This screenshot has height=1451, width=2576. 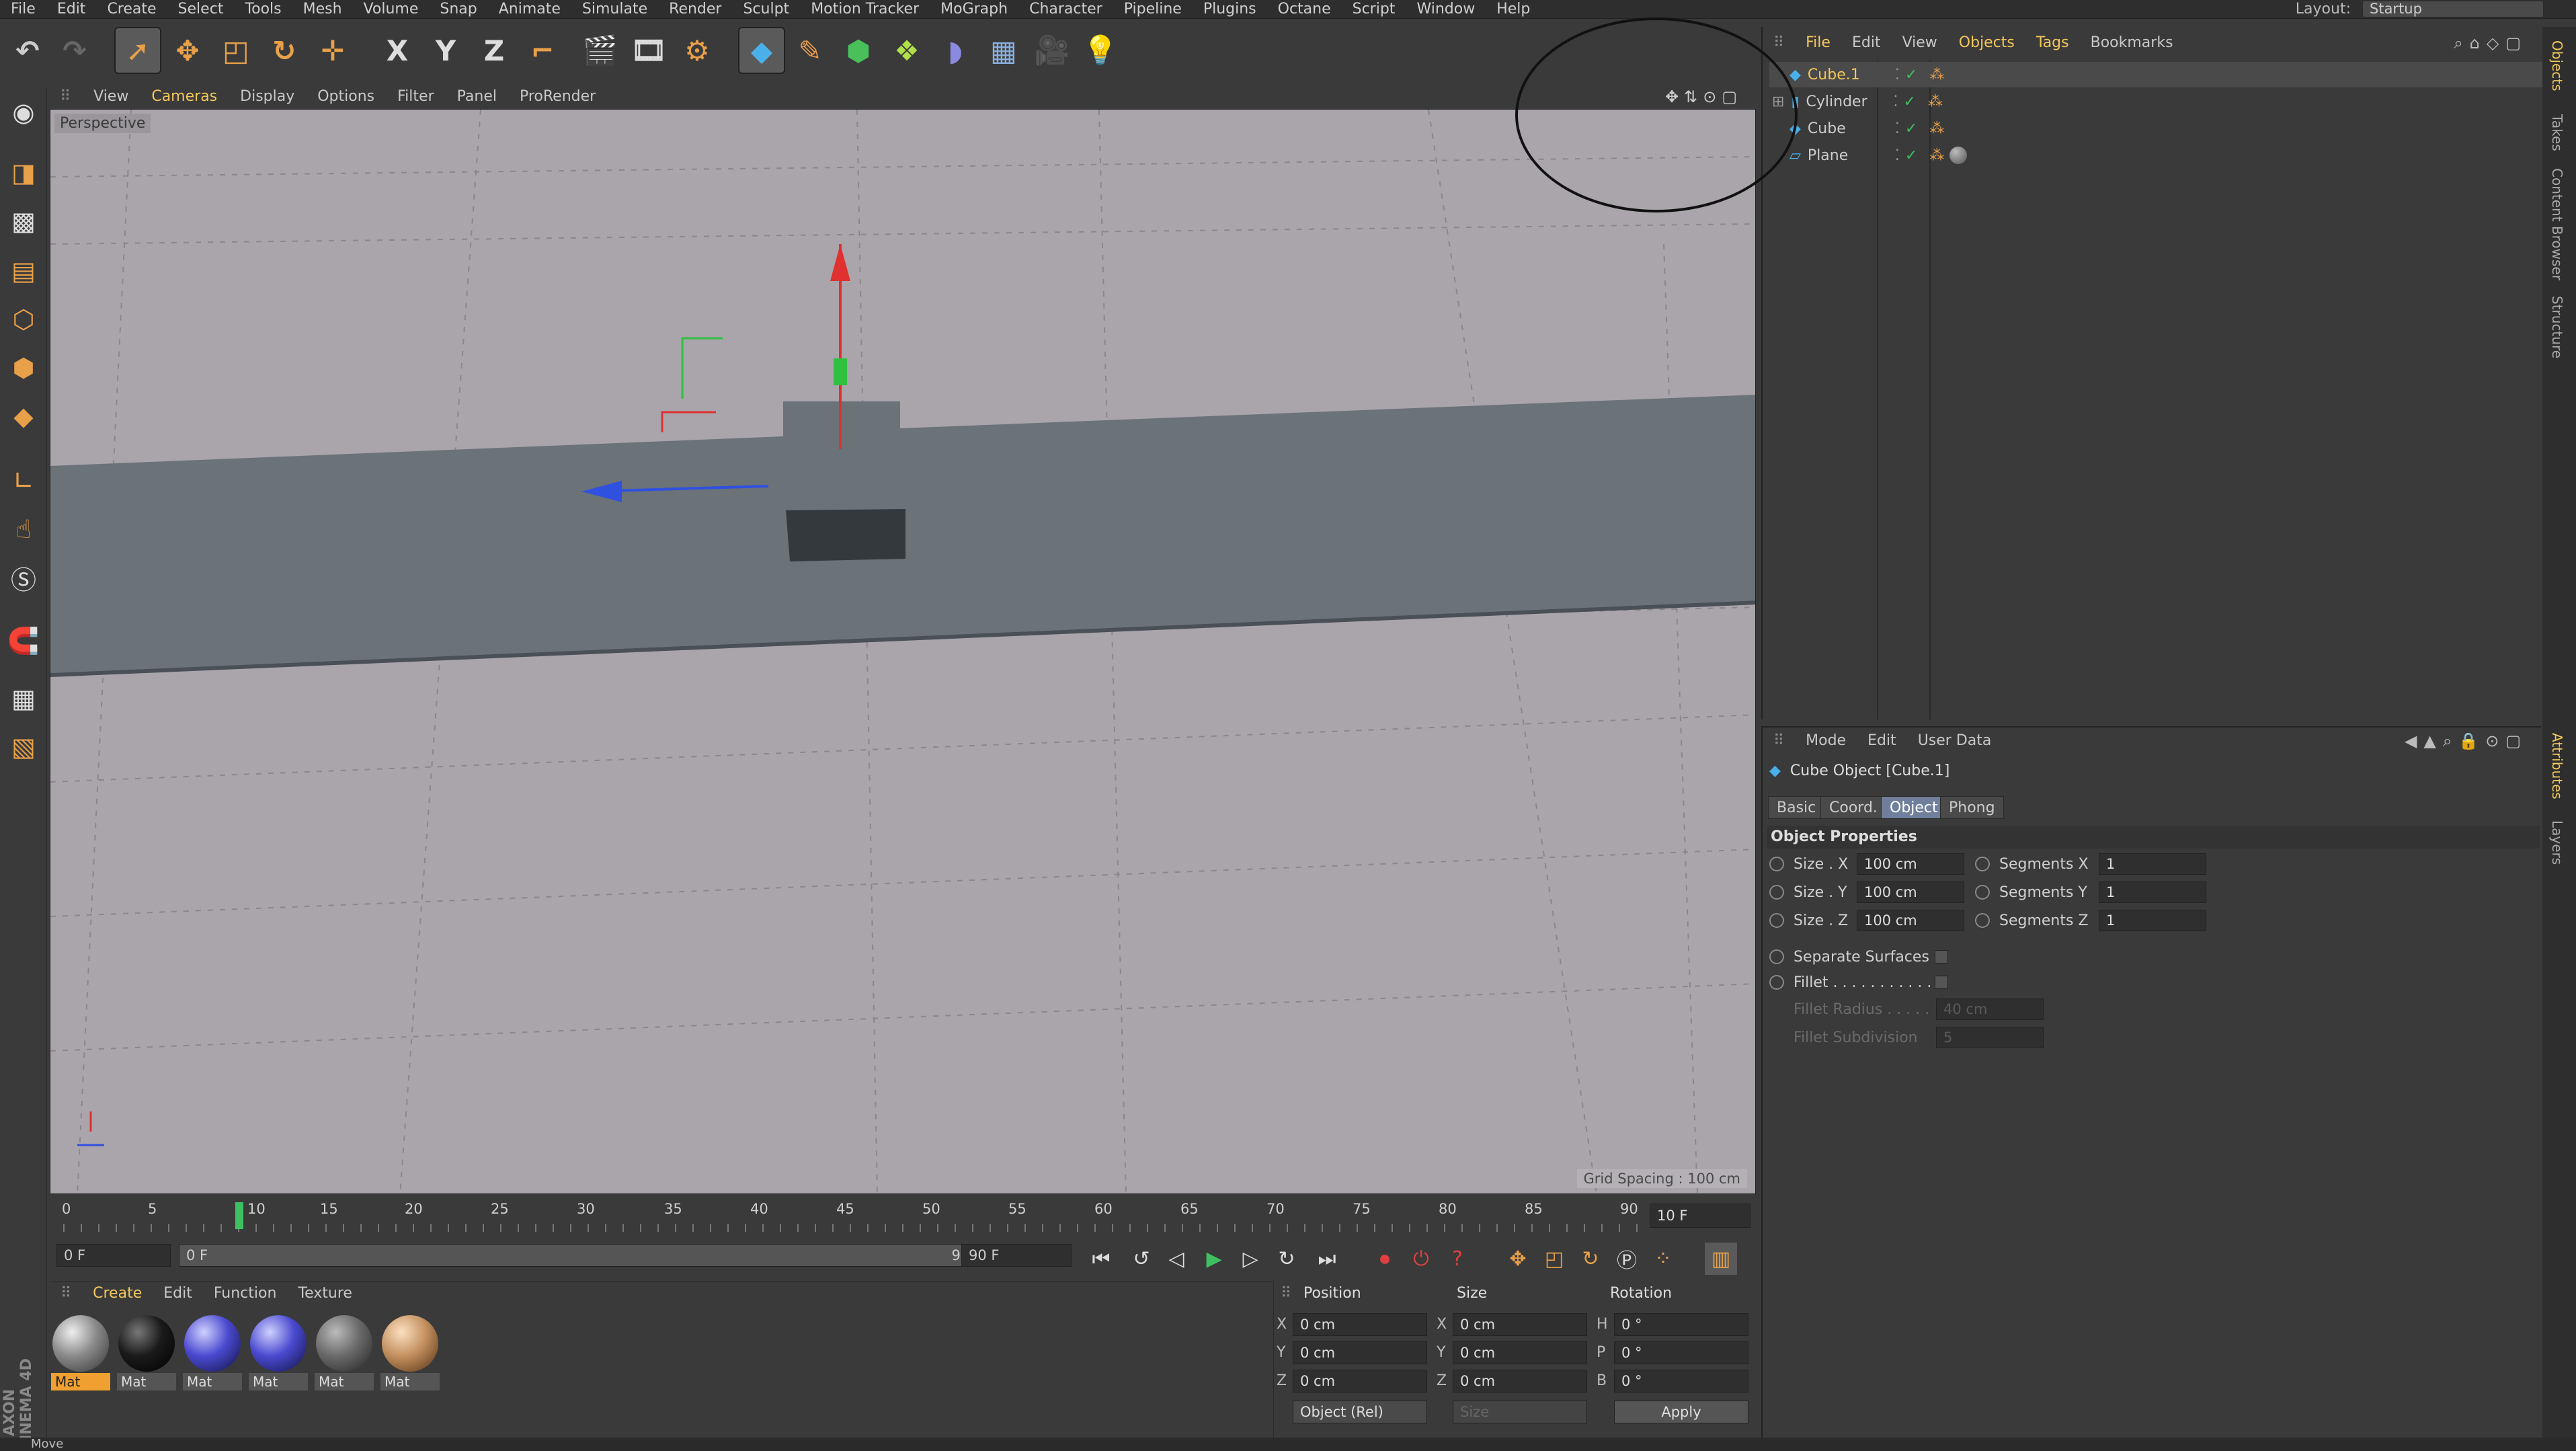 I want to click on menu-simulate: Simulate, so click(x=614, y=9).